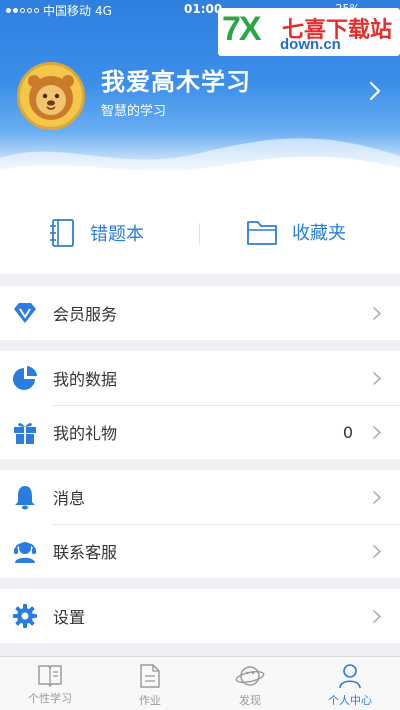 The height and width of the screenshot is (710, 400). Describe the element at coordinates (25, 552) in the screenshot. I see `headset-icon` at that location.